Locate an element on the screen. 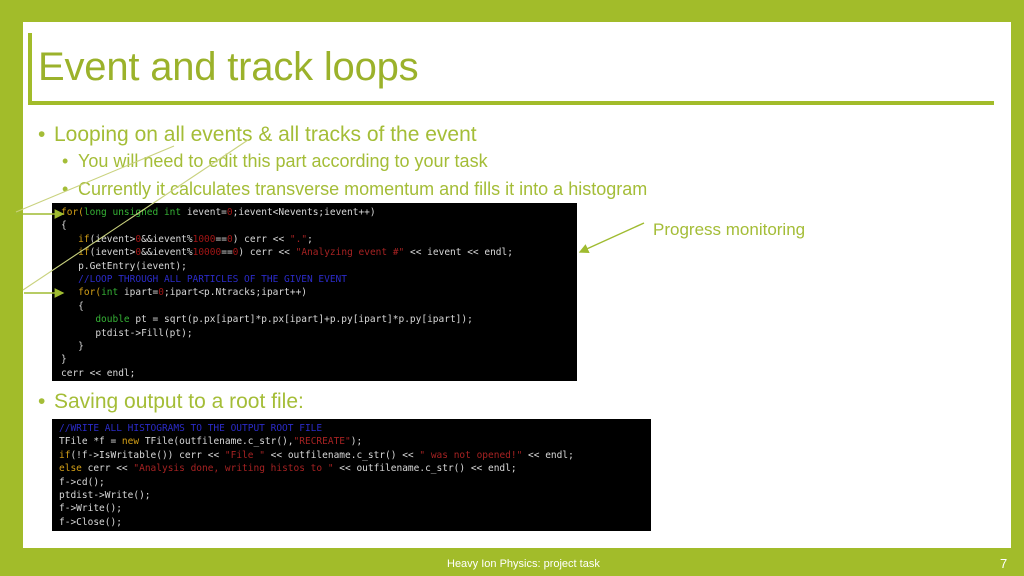 The image size is (1024, 576). code-token: p.GetEntry(ievent); is located at coordinates (124, 266).